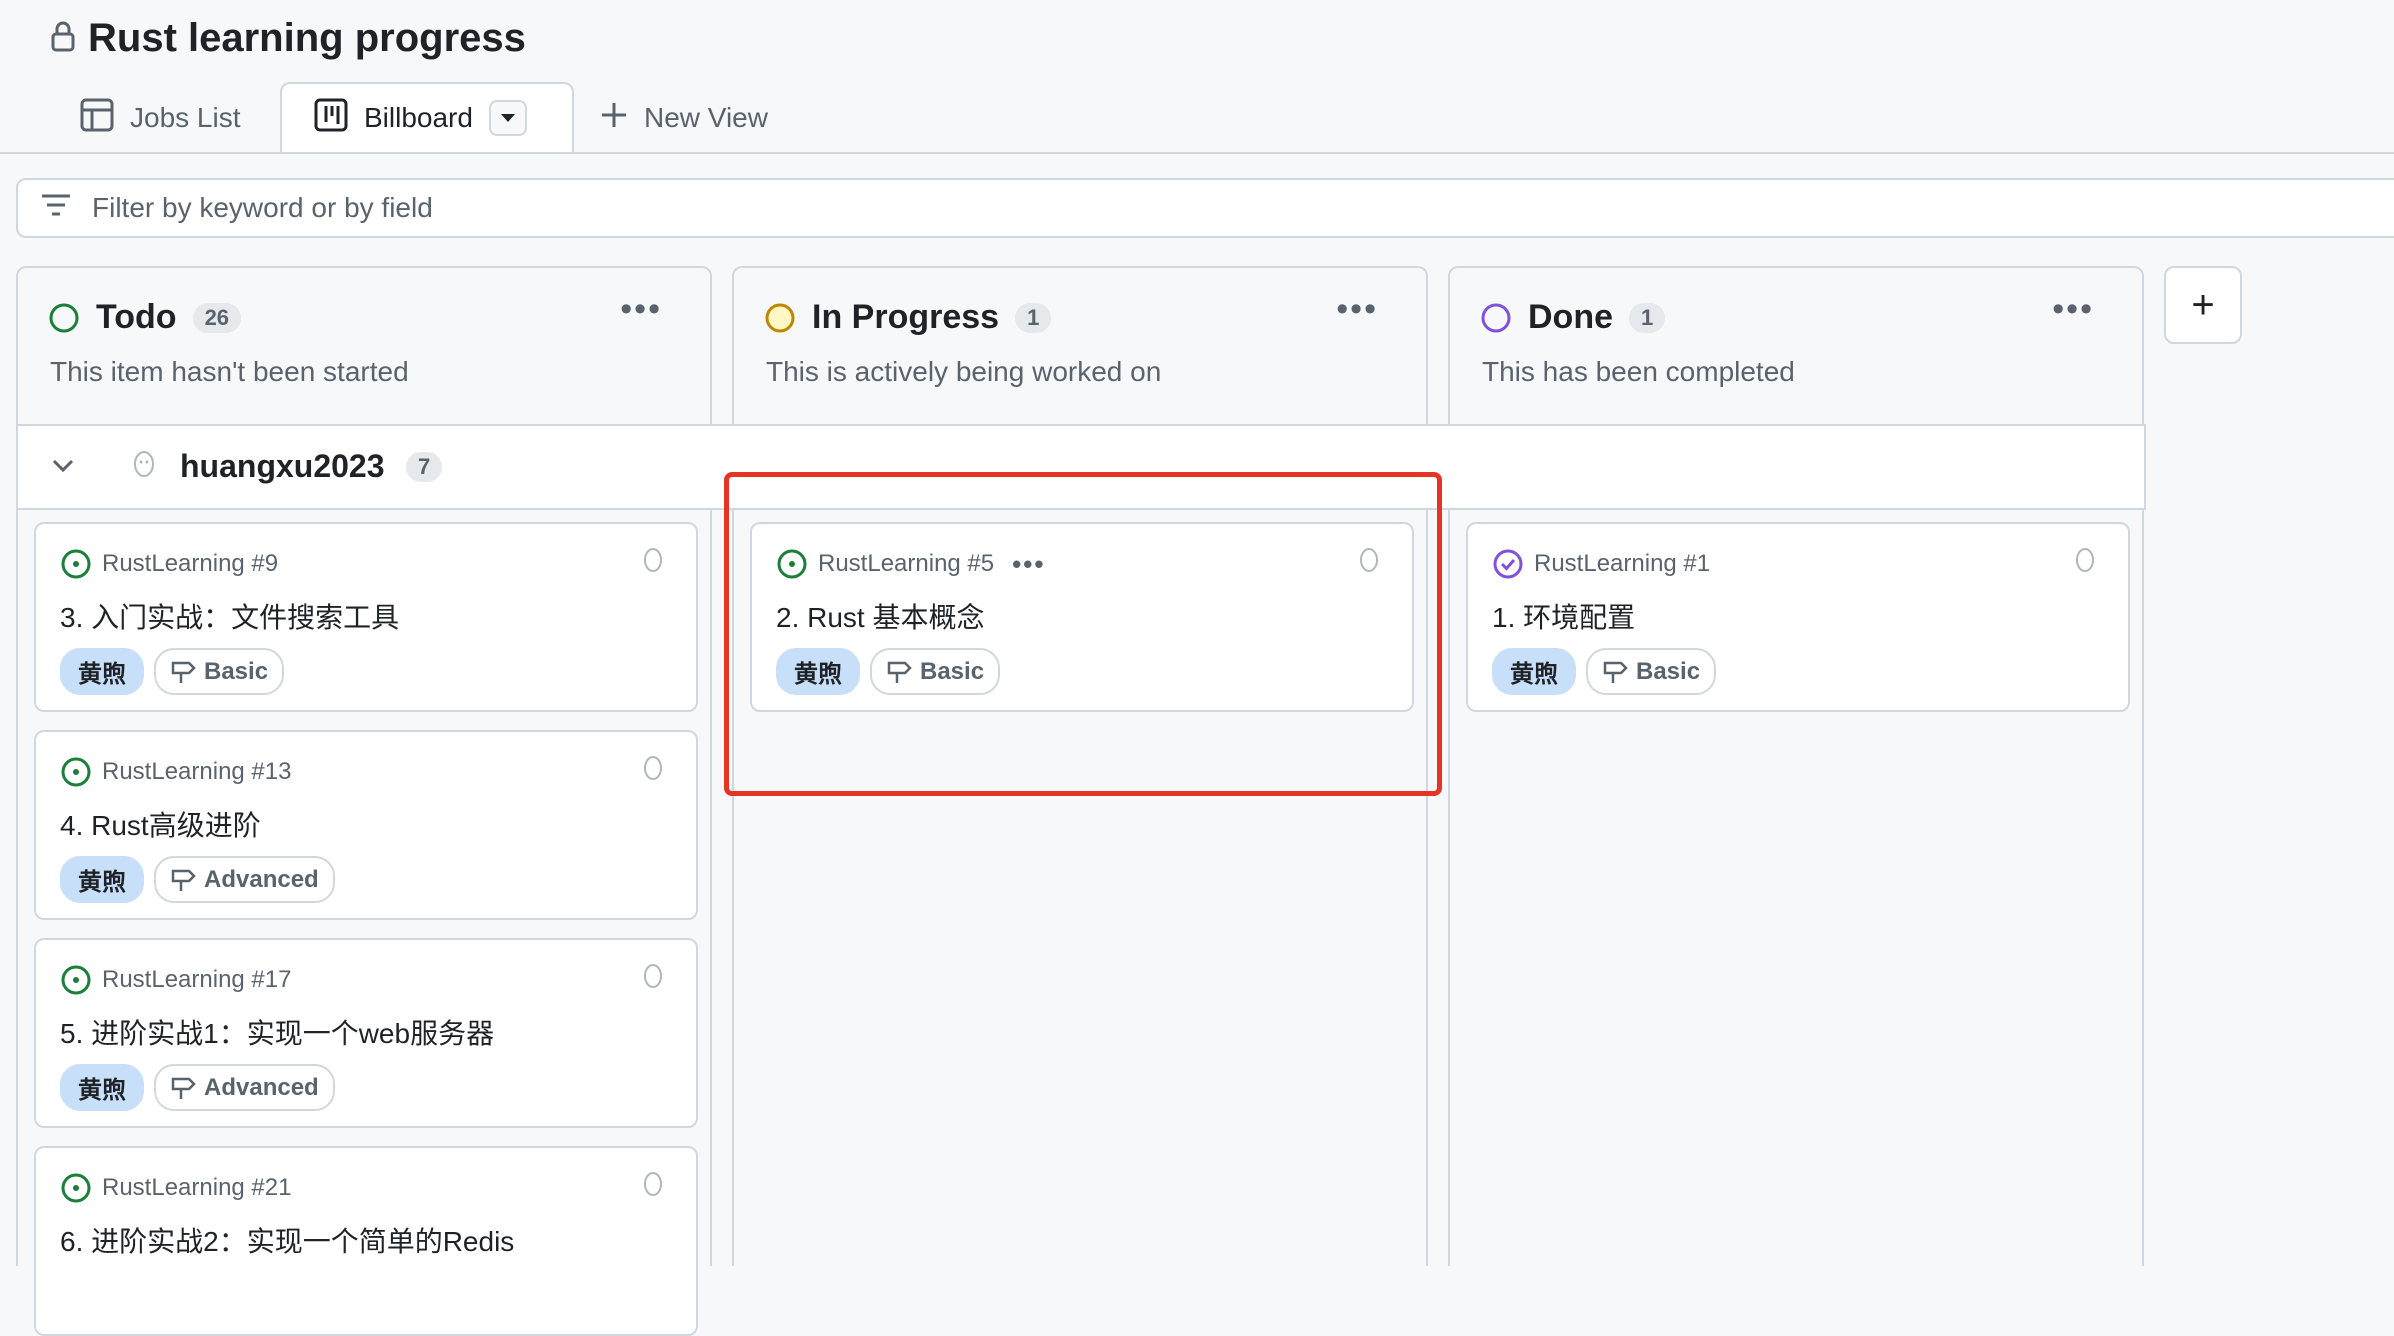 Image resolution: width=2394 pixels, height=1336 pixels. What do you see at coordinates (63, 467) in the screenshot?
I see `chevron-down-icon` at bounding box center [63, 467].